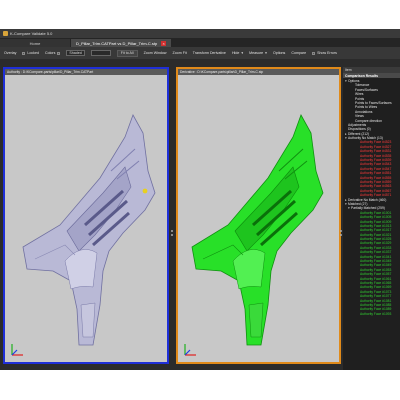 This screenshot has height=400, width=400. I want to click on tree-item-label: Different (212), so click(359, 133).